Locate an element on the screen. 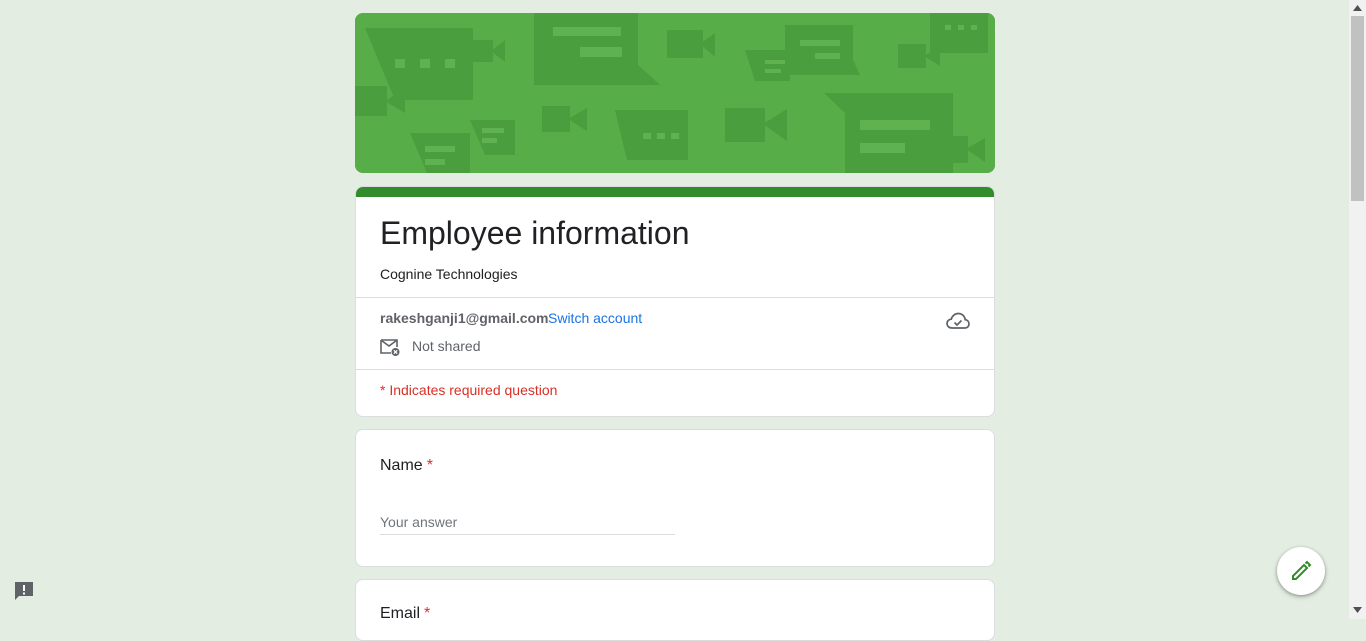 This screenshot has height=641, width=1366. not-shared-label: Not shared is located at coordinates (446, 346).